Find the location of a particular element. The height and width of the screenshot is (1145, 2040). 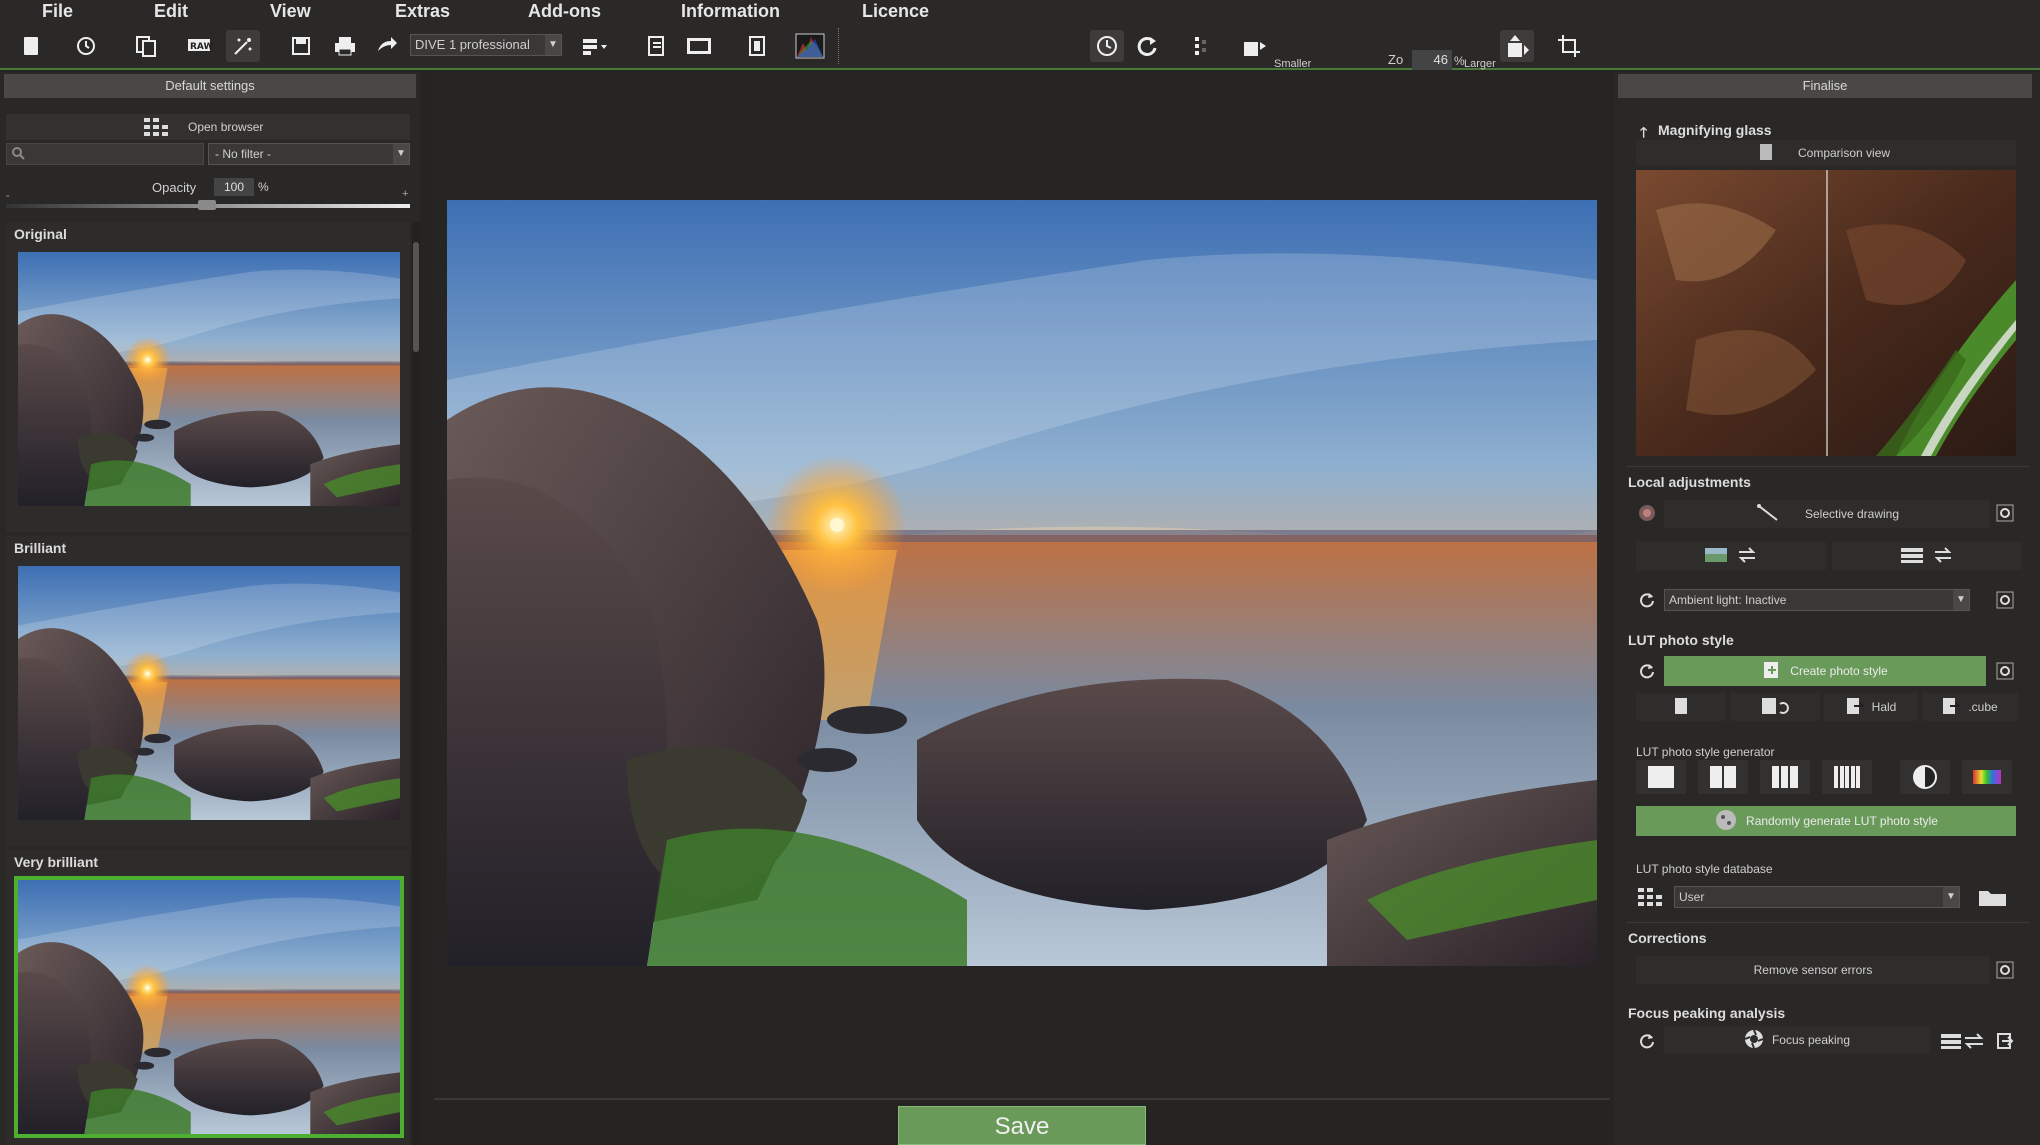

generator-color-spectrum-icon is located at coordinates (1987, 777).